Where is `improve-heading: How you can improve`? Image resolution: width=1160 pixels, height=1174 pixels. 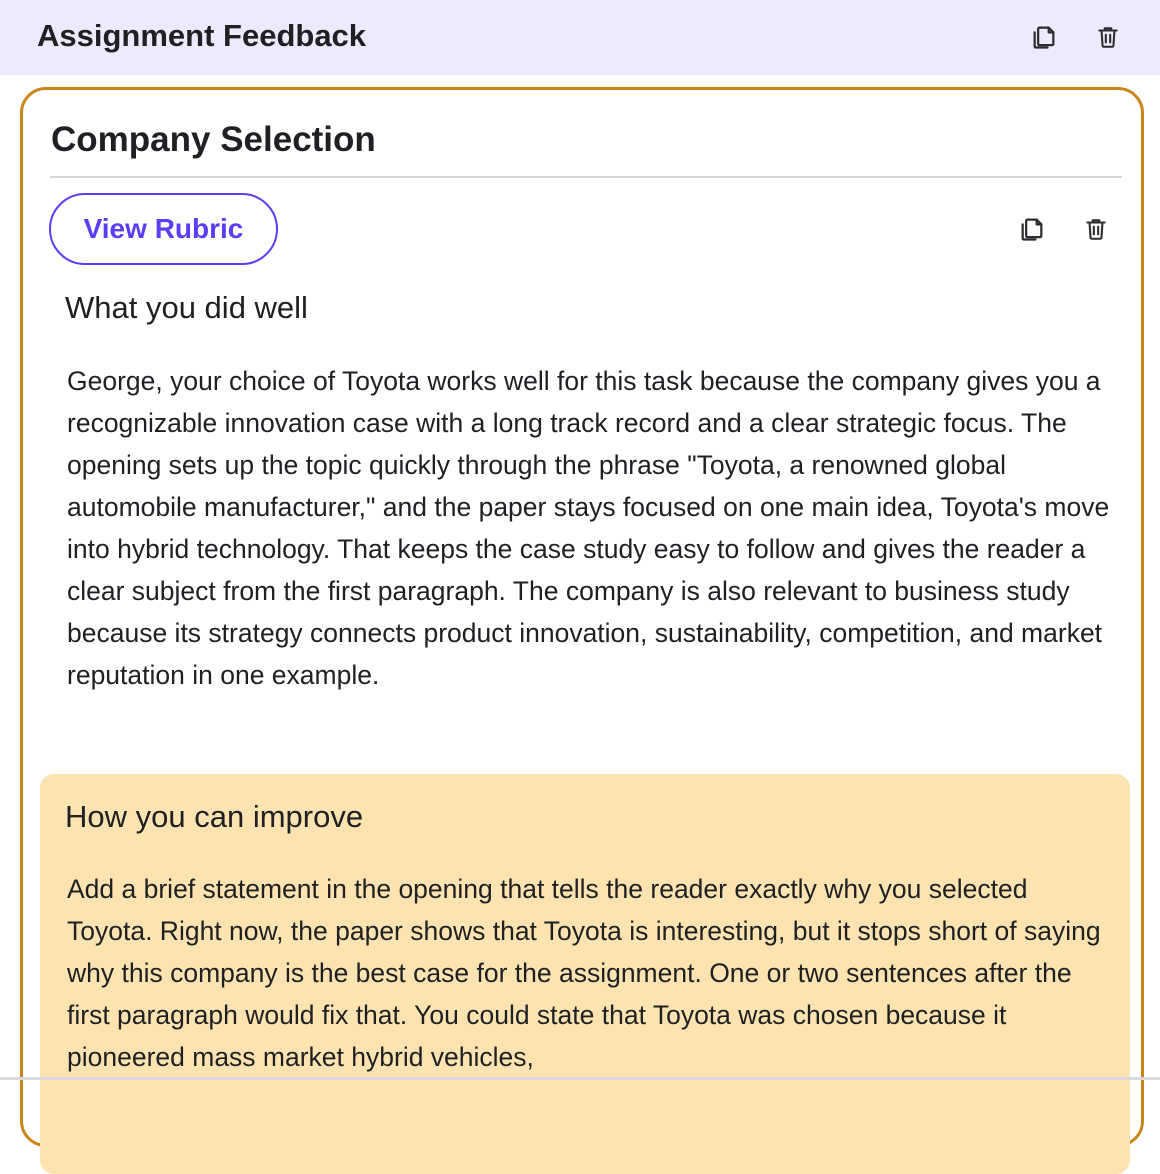
improve-heading: How you can improve is located at coordinates (214, 816).